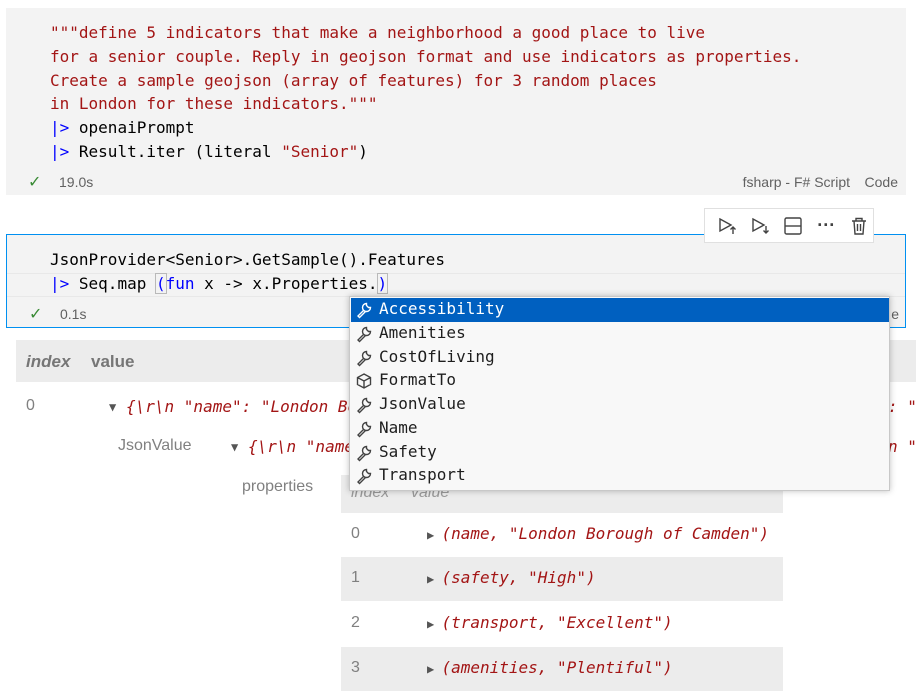 The width and height of the screenshot is (916, 698). I want to click on json-value-preview-tail: : ", so click(902, 406).